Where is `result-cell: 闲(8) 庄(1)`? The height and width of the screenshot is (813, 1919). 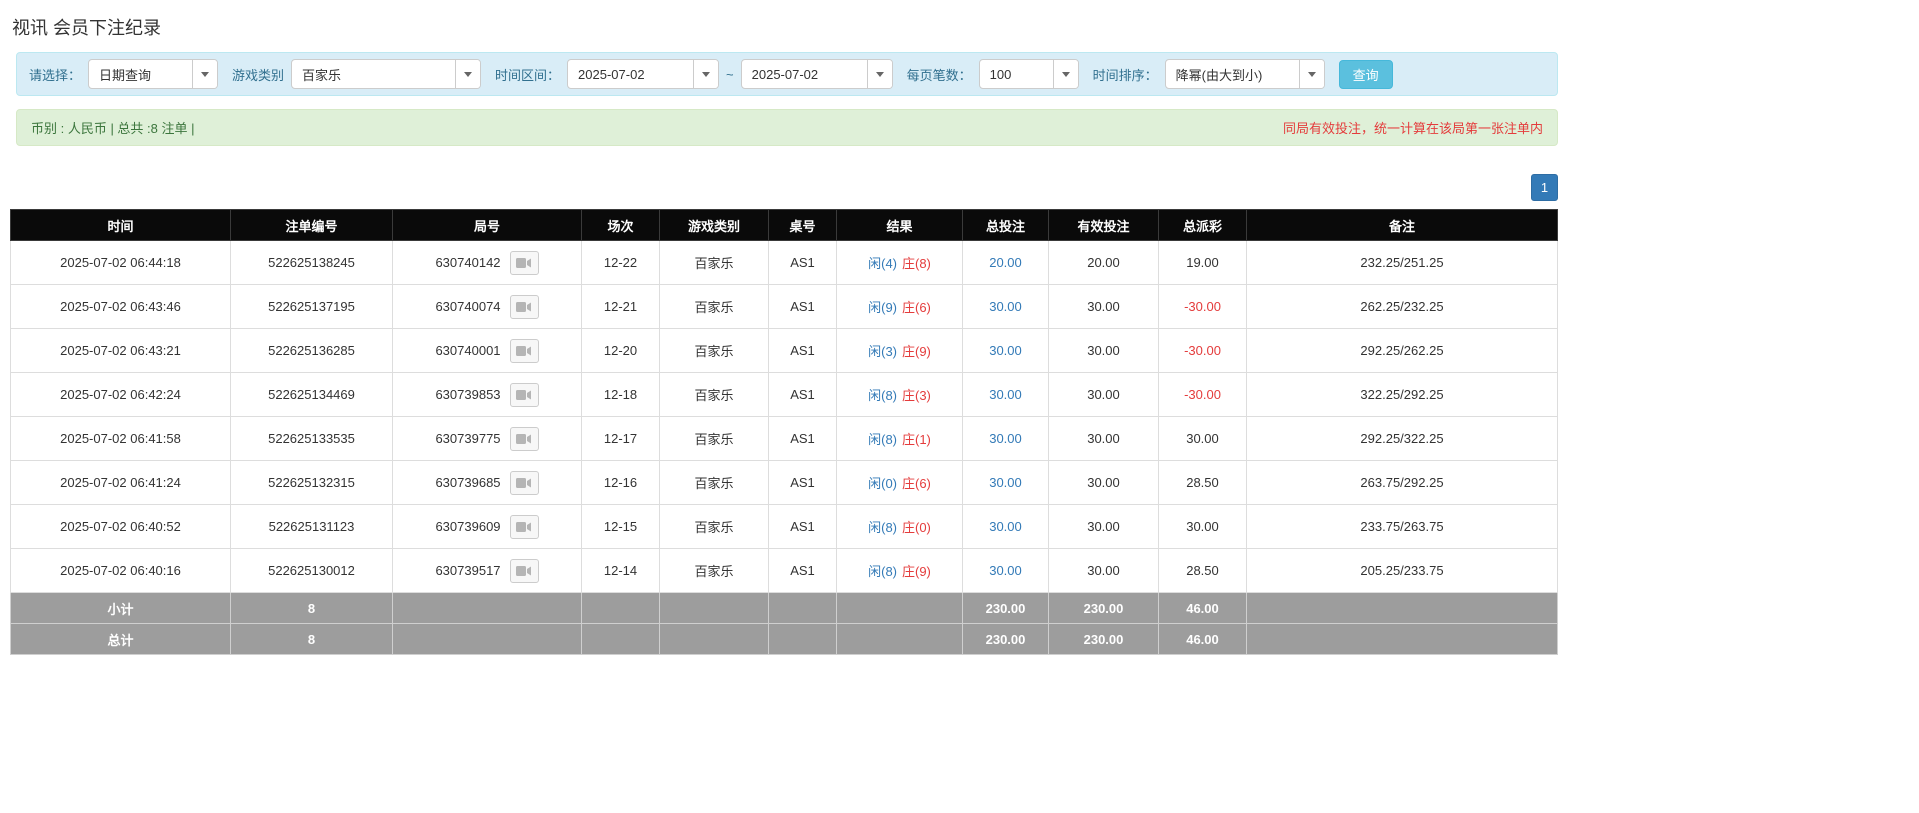 result-cell: 闲(8) 庄(1) is located at coordinates (899, 438).